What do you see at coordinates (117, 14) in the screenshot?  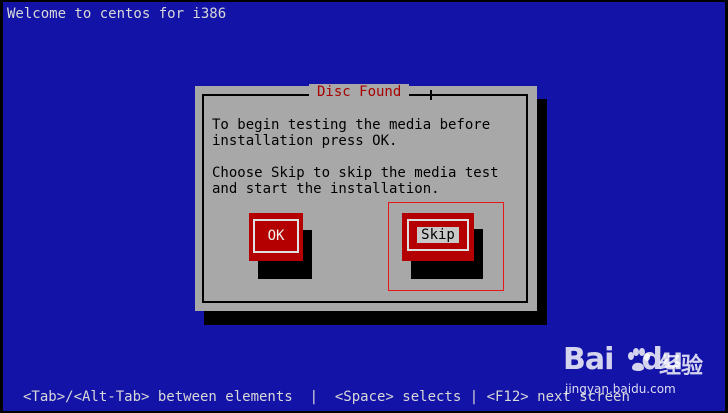 I see `welcome-title: Welcome to centos for i386` at bounding box center [117, 14].